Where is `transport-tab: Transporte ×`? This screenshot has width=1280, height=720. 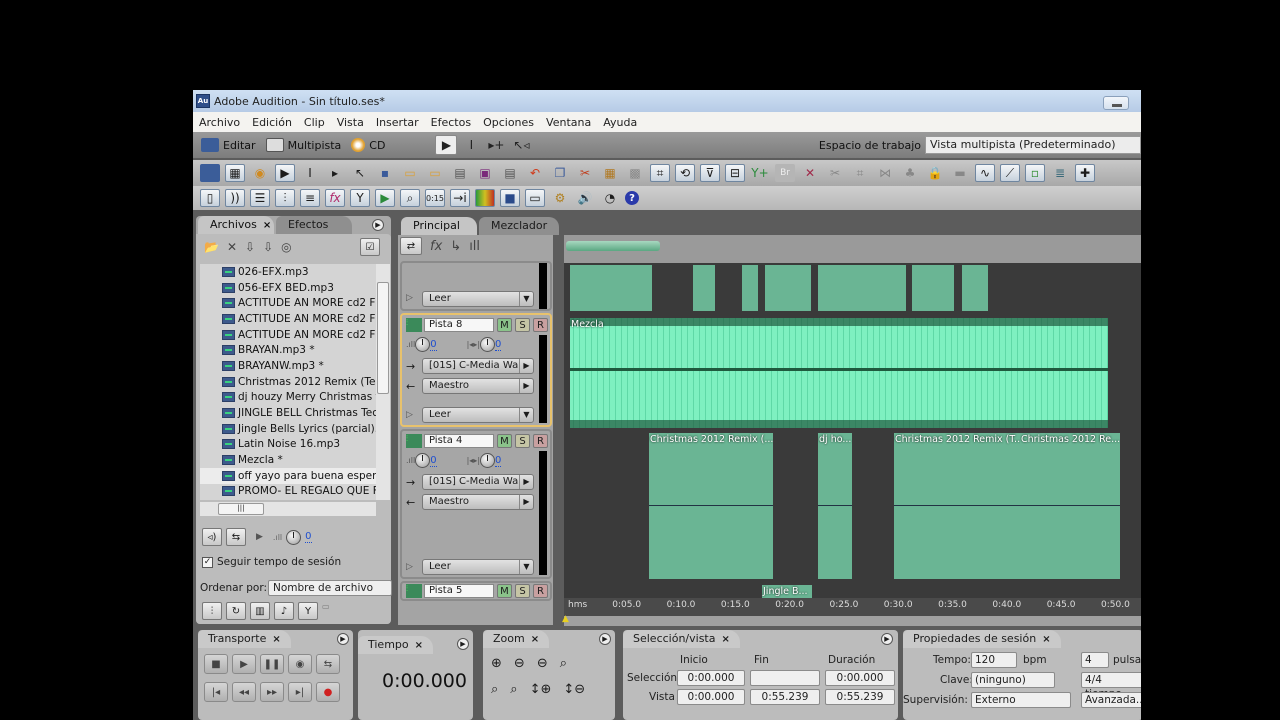 transport-tab: Transporte × is located at coordinates (244, 639).